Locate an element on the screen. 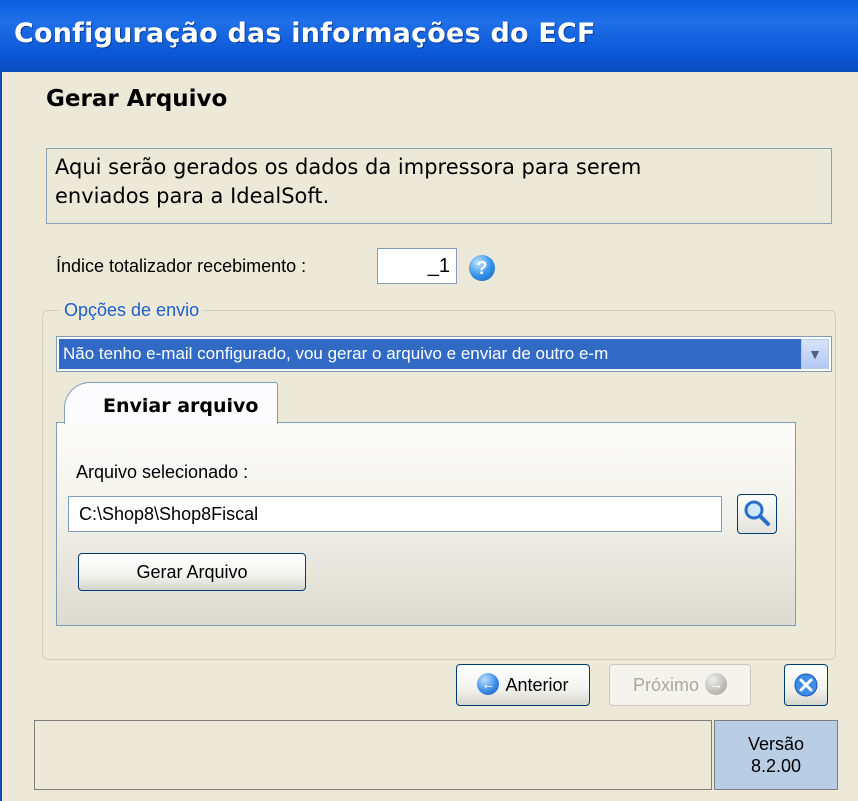  indice-label: Índice totalizador recebimento : is located at coordinates (181, 266).